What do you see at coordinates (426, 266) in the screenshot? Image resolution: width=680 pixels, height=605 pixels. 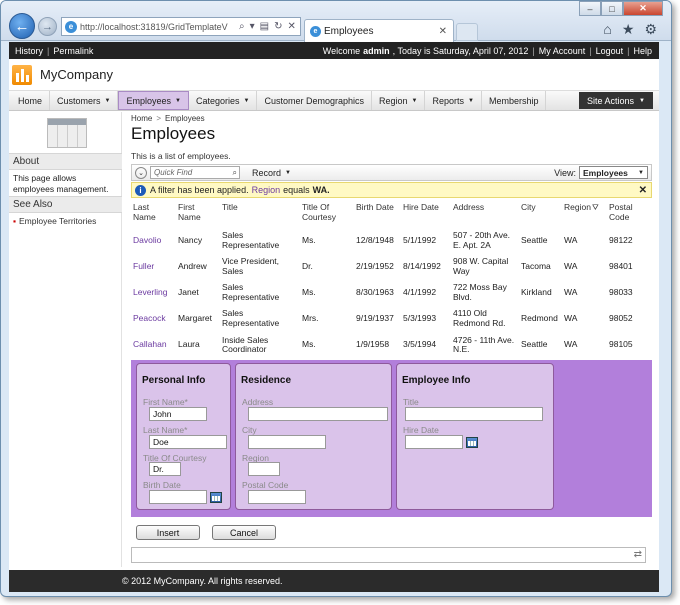 I see `cell-hire-date: 8/14/1992` at bounding box center [426, 266].